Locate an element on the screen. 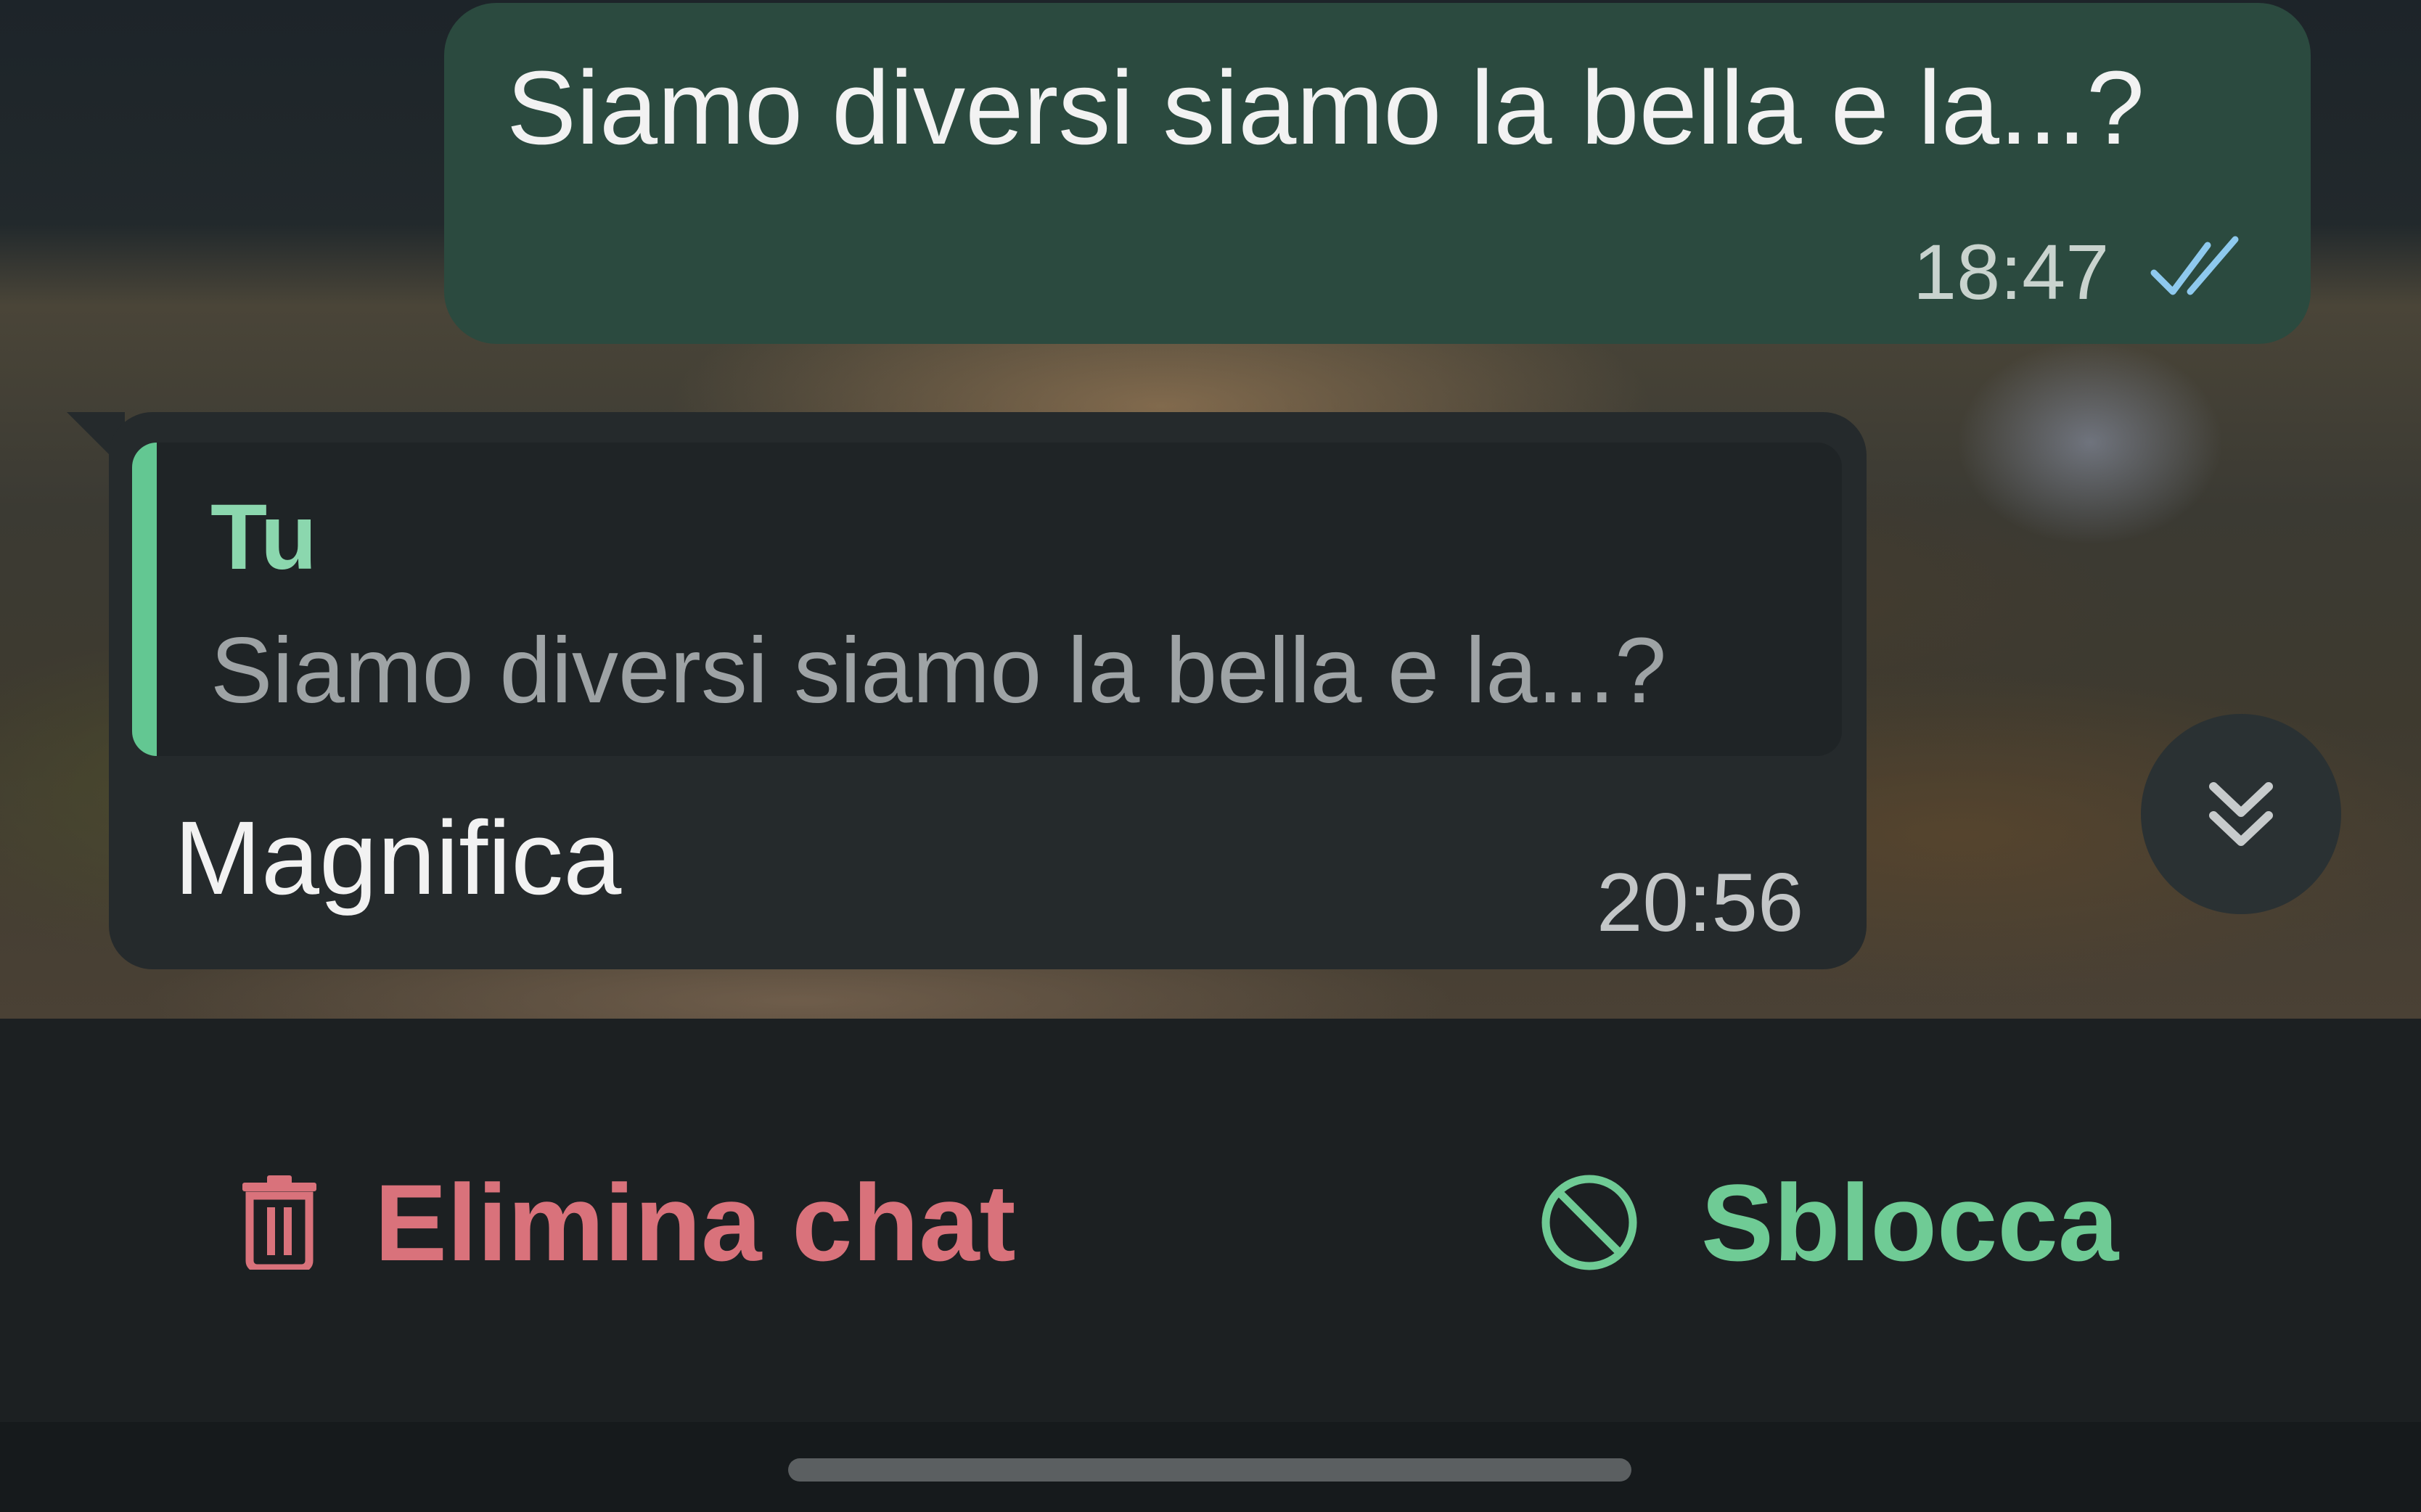 The width and height of the screenshot is (2421, 1512). outgoing-message-text: Siamo diversi siamo la bella e la...? is located at coordinates (1326, 107).